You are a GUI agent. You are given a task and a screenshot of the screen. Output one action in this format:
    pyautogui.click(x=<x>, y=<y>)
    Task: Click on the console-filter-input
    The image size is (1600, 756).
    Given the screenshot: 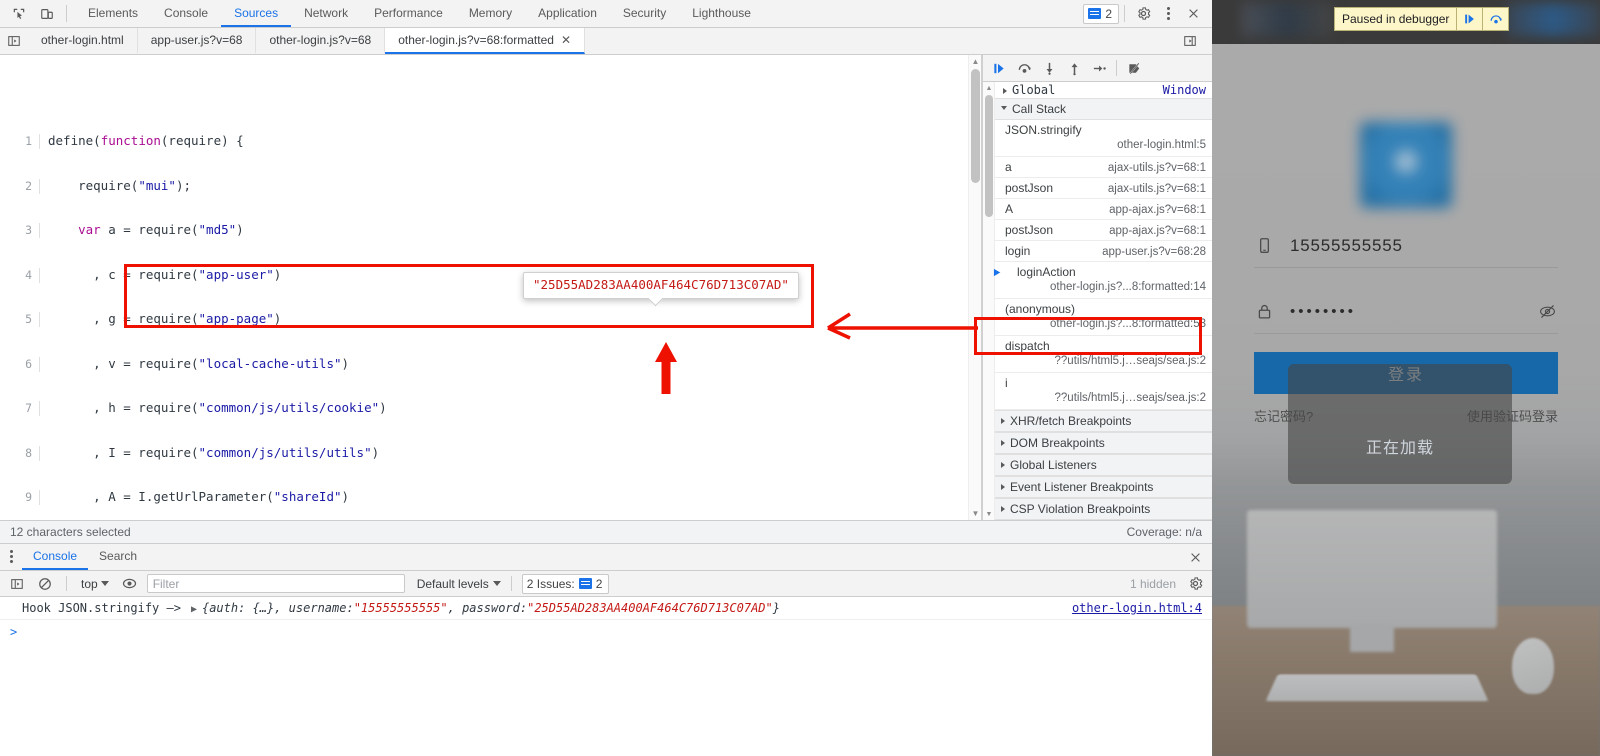 What is the action you would take?
    pyautogui.click(x=275, y=583)
    